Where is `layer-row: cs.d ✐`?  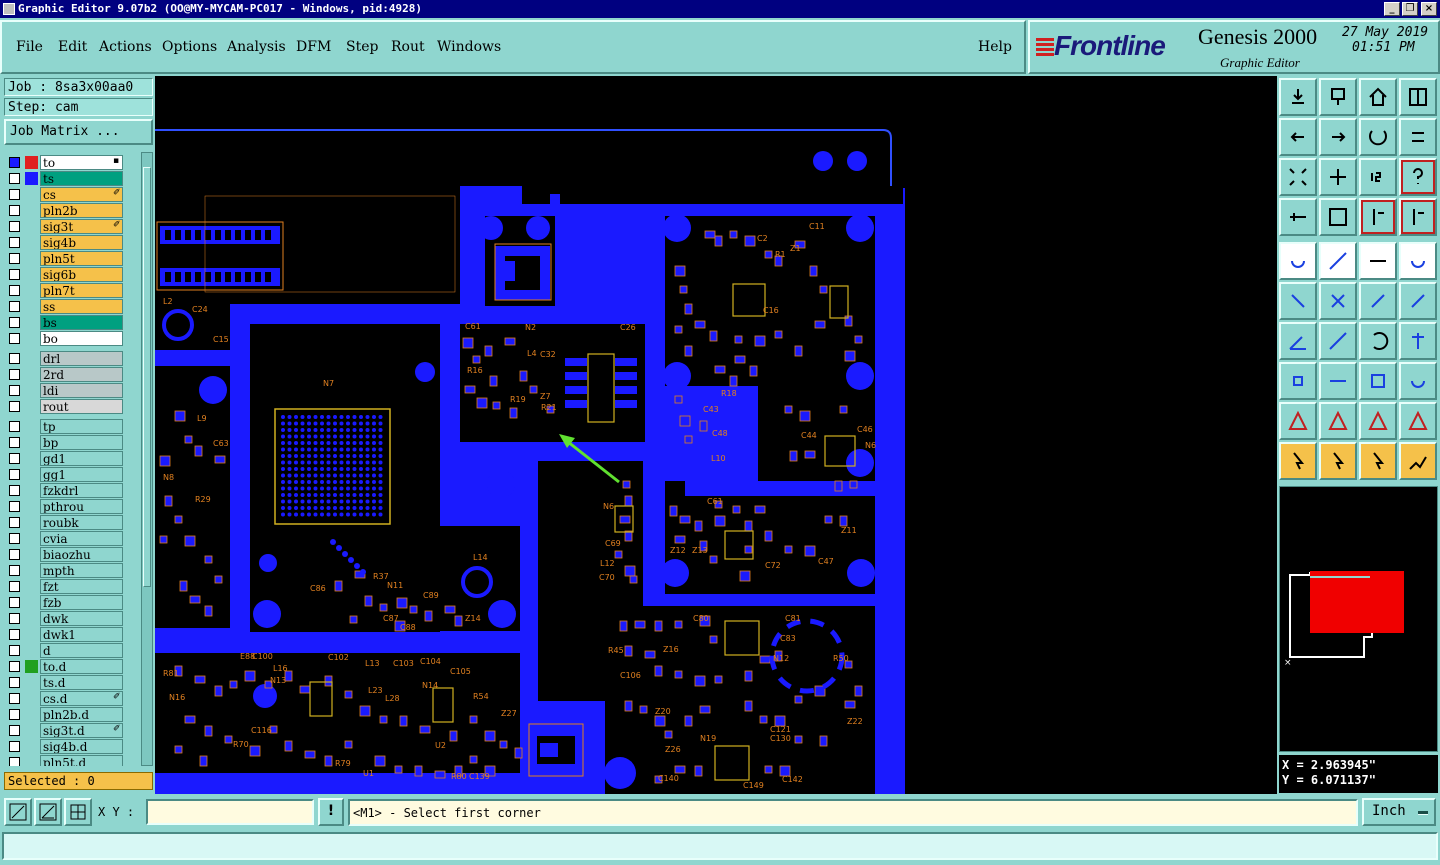 layer-row: cs.d ✐ is located at coordinates (72, 698).